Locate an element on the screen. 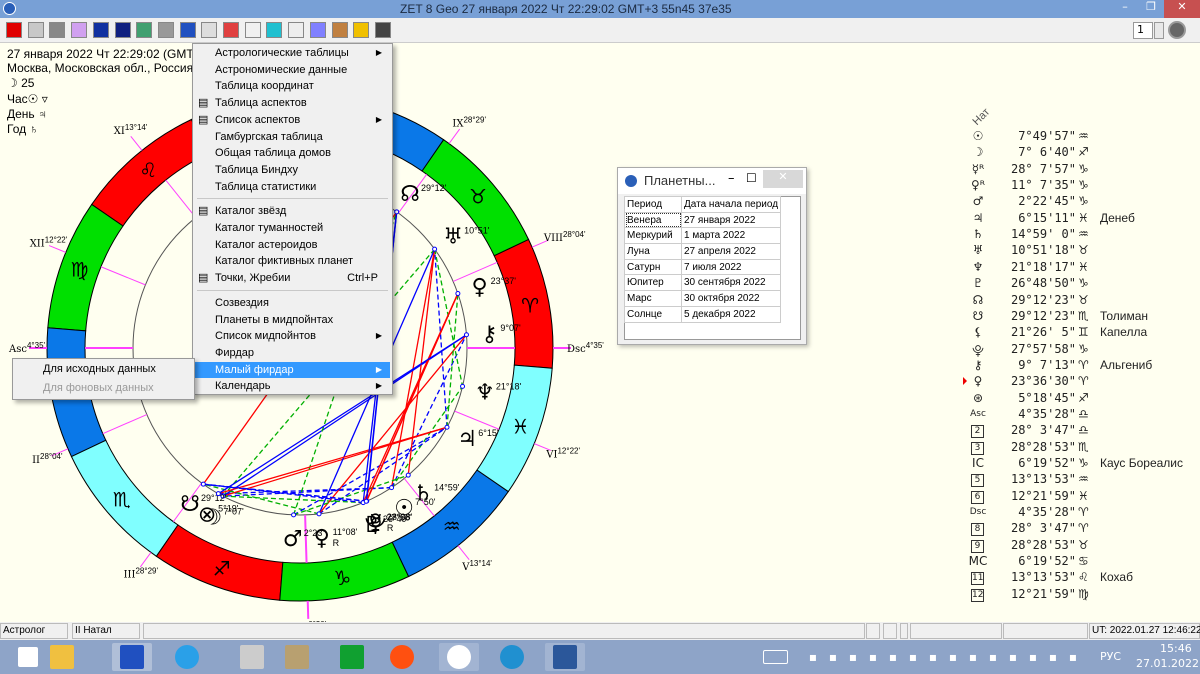 The image size is (1200, 674). grid-icon is located at coordinates (231, 30).